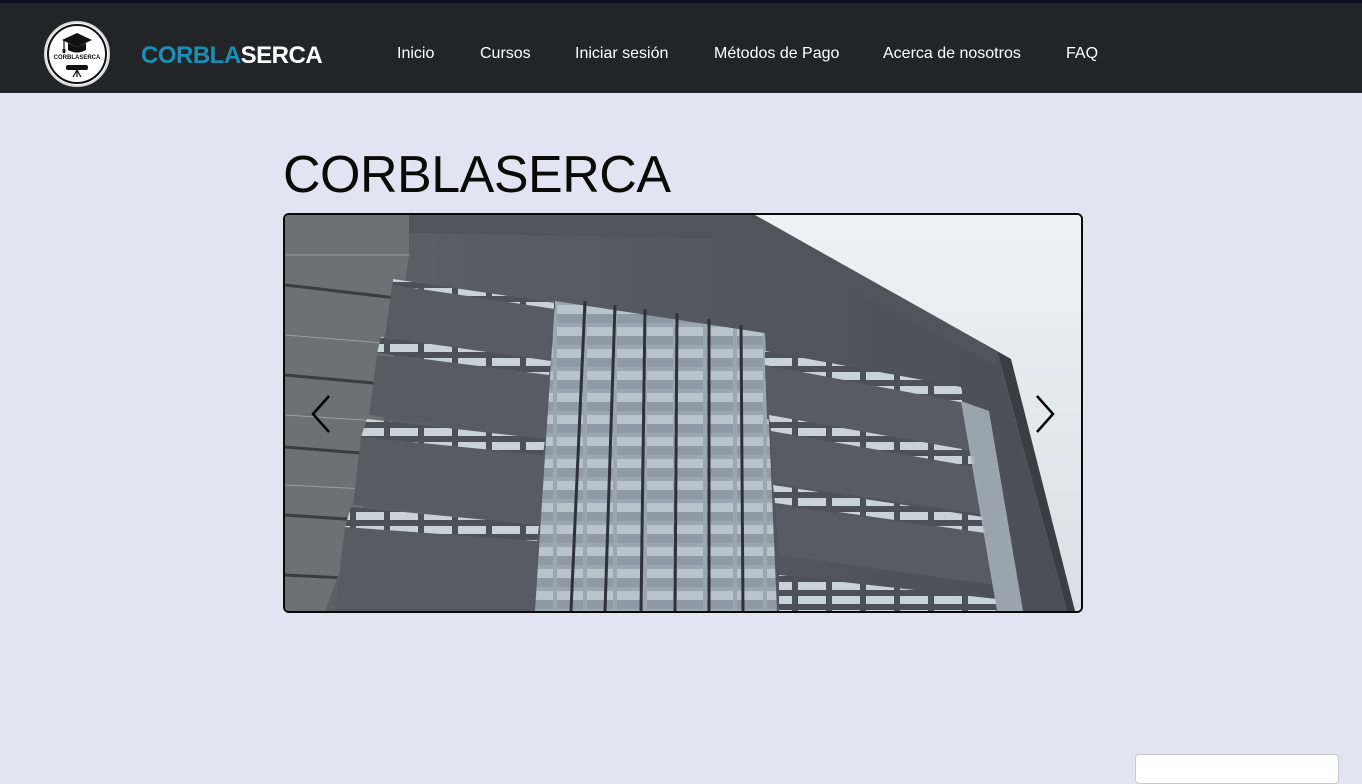 The width and height of the screenshot is (1362, 784). Describe the element at coordinates (415, 54) in the screenshot. I see `nav-link-inicio: Inicio` at that location.